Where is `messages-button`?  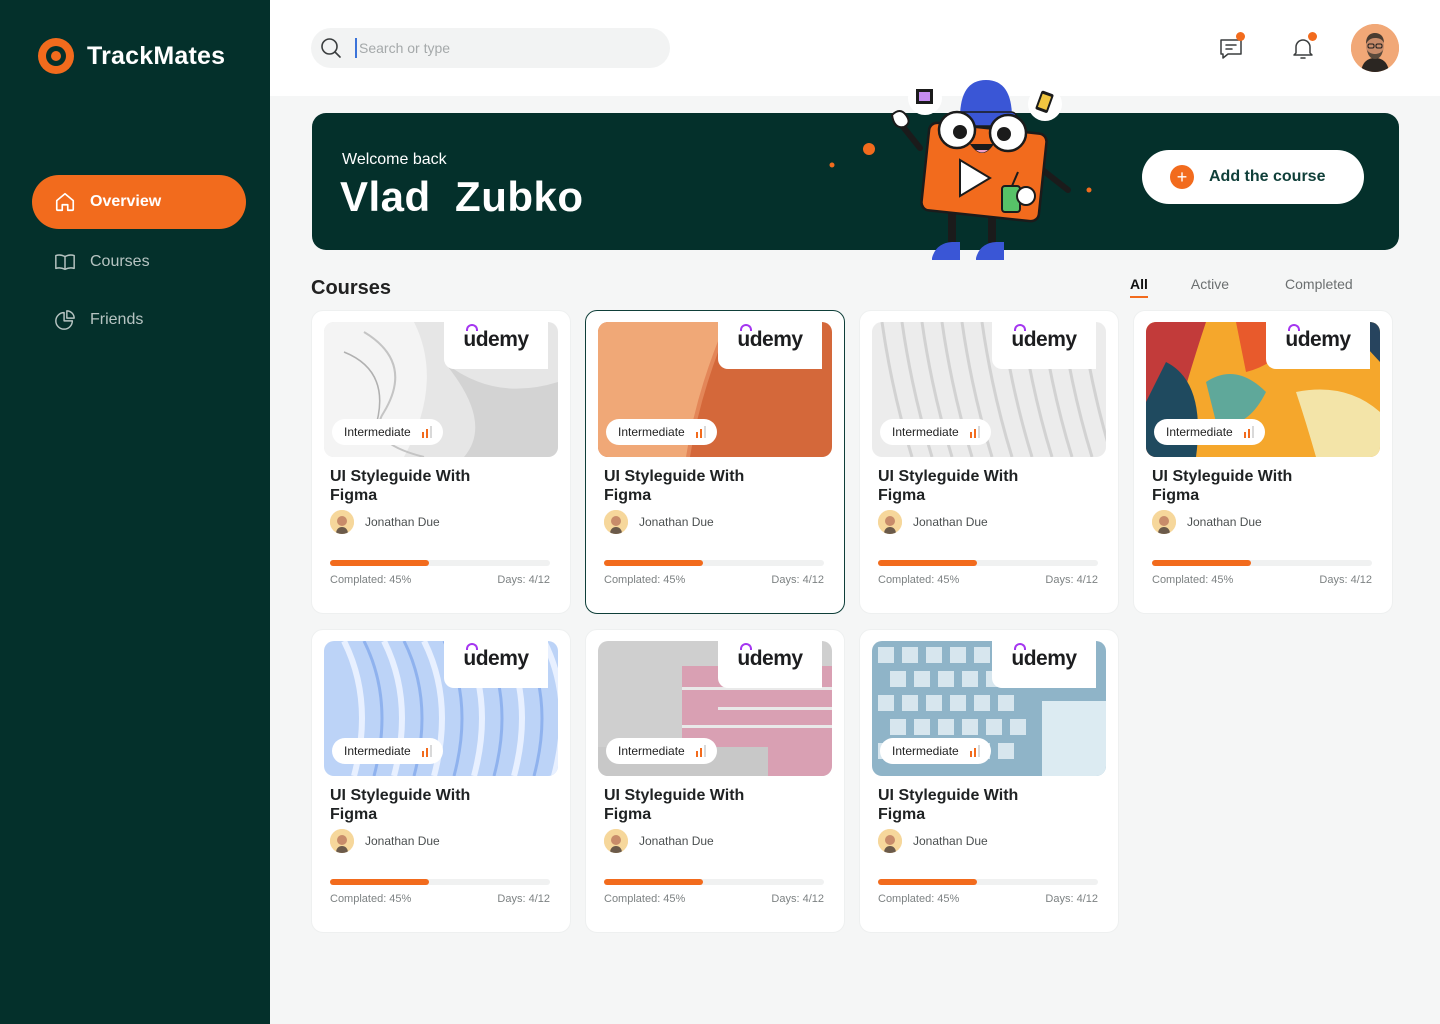 messages-button is located at coordinates (1231, 47).